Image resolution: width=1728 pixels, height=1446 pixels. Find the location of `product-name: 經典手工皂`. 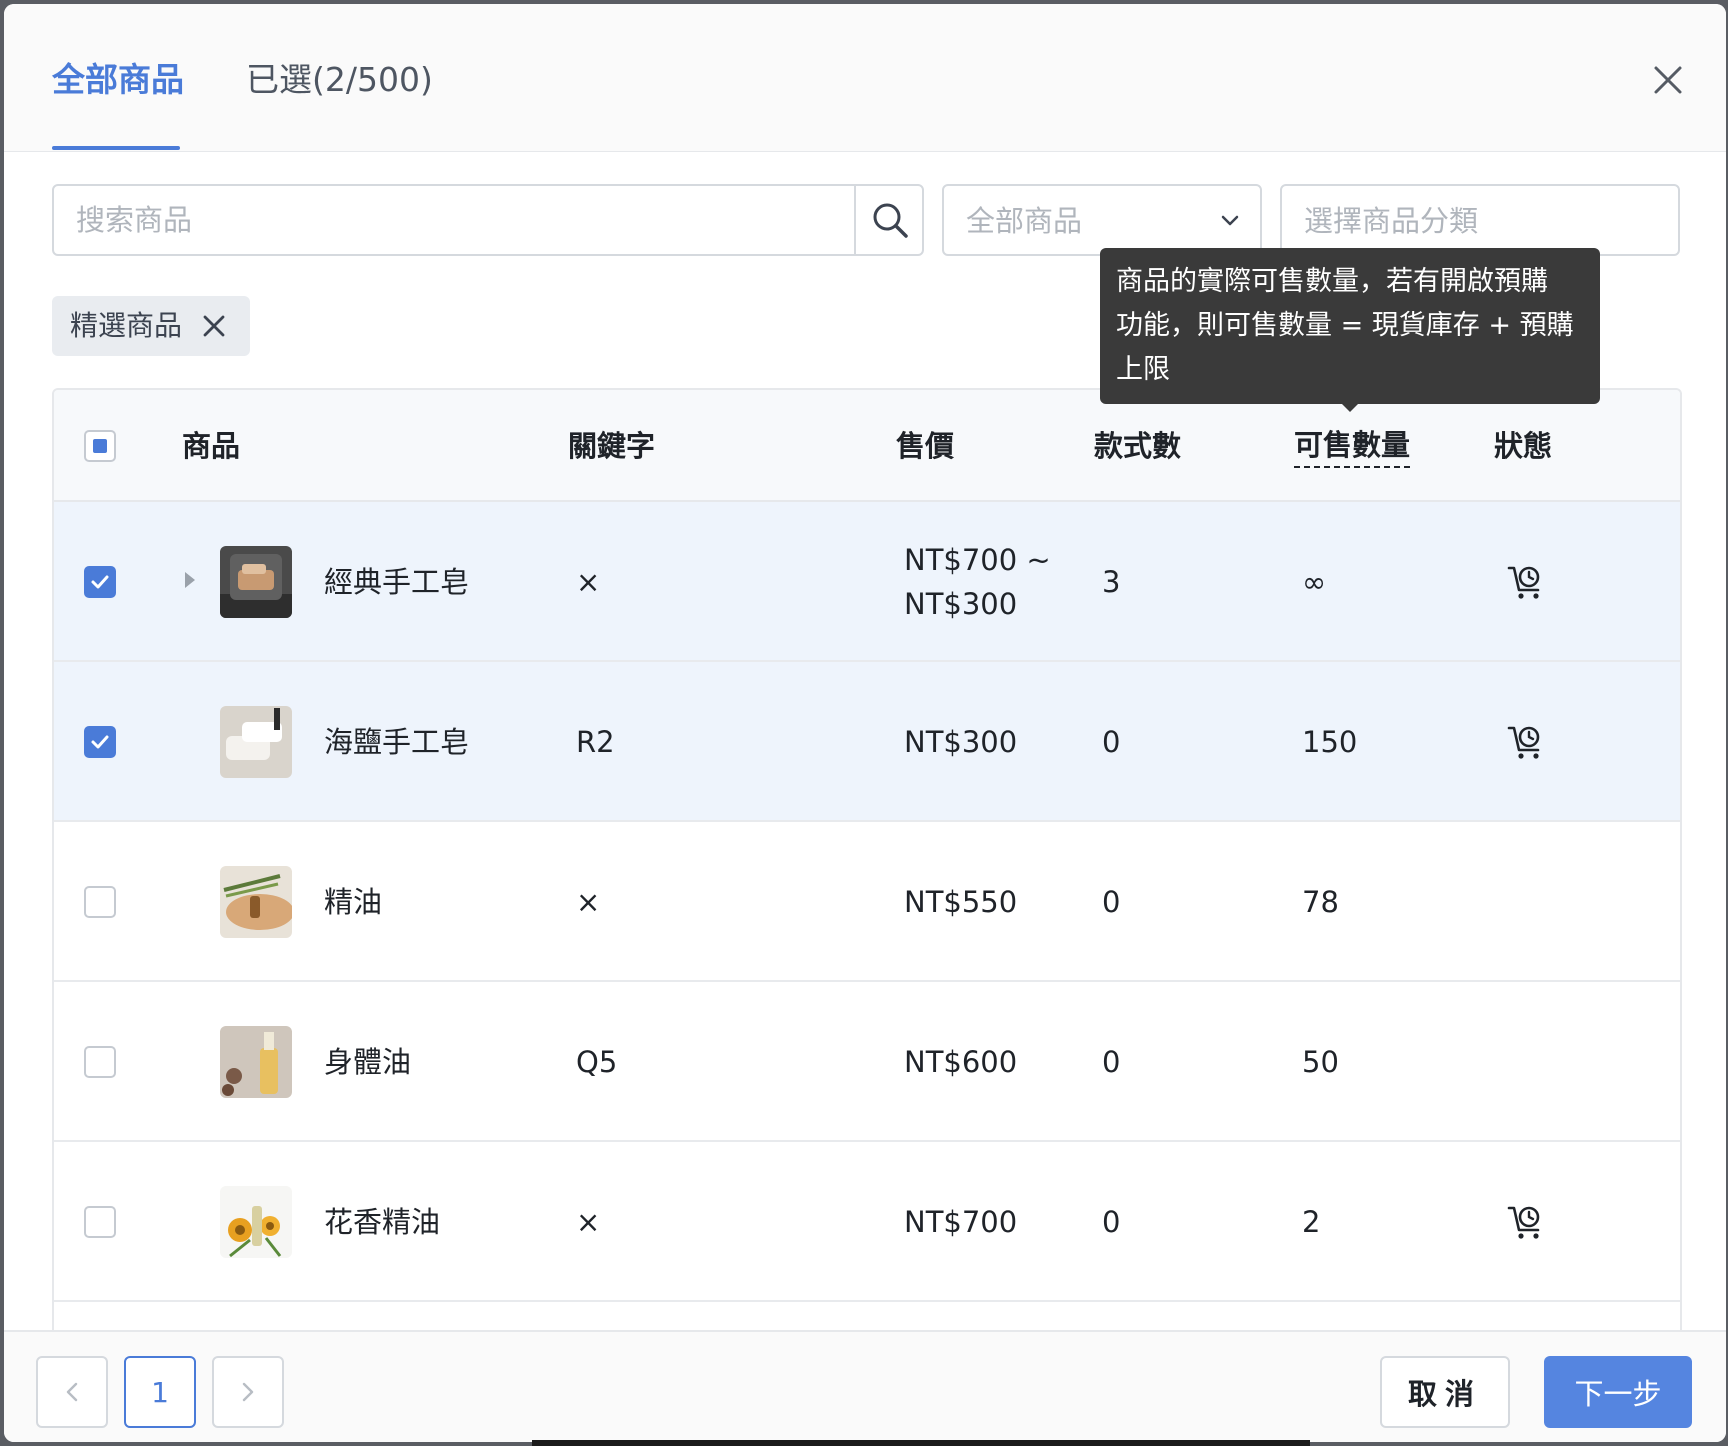

product-name: 經典手工皂 is located at coordinates (397, 582).